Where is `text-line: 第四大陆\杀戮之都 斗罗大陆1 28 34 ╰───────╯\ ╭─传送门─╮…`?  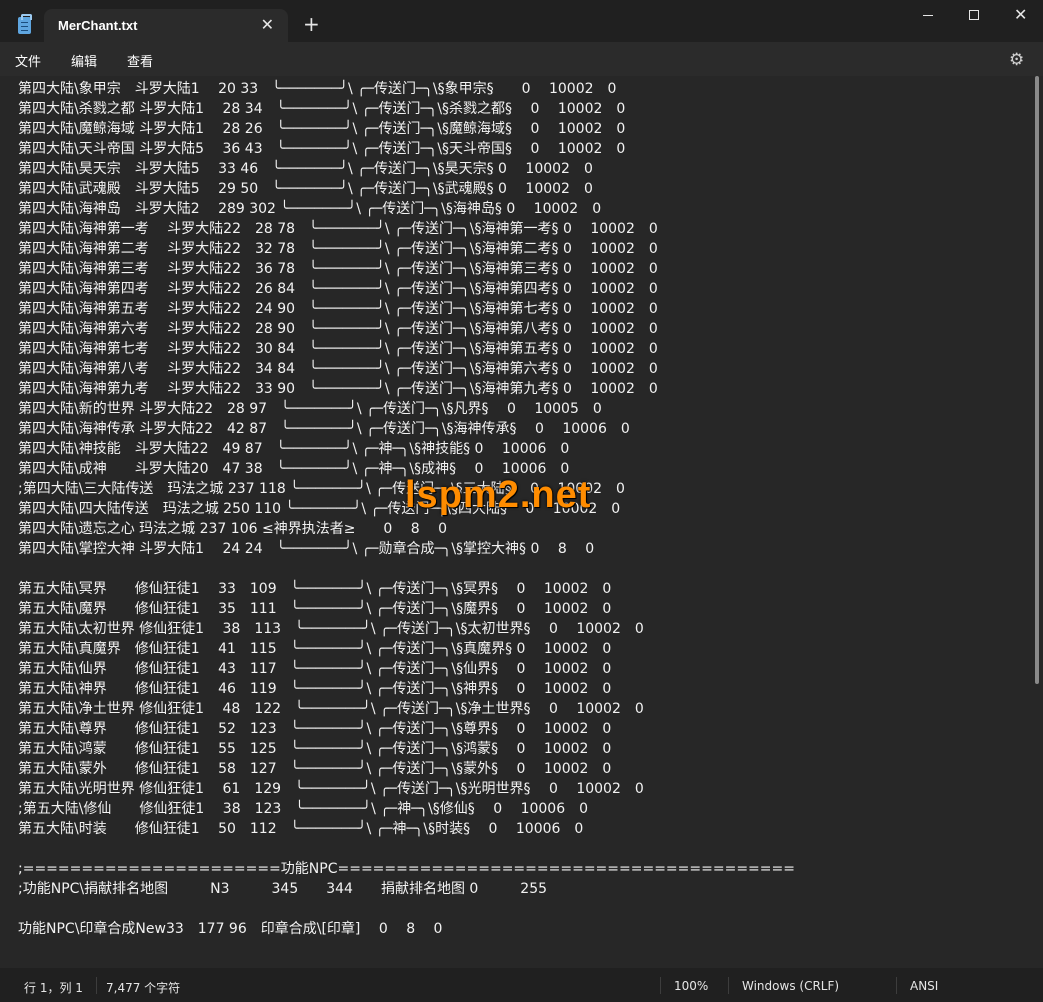
text-line: 第四大陆\杀戮之都 斗罗大陆1 28 34 ╰───────╯\ ╭─传送门─╮… is located at coordinates (406, 109).